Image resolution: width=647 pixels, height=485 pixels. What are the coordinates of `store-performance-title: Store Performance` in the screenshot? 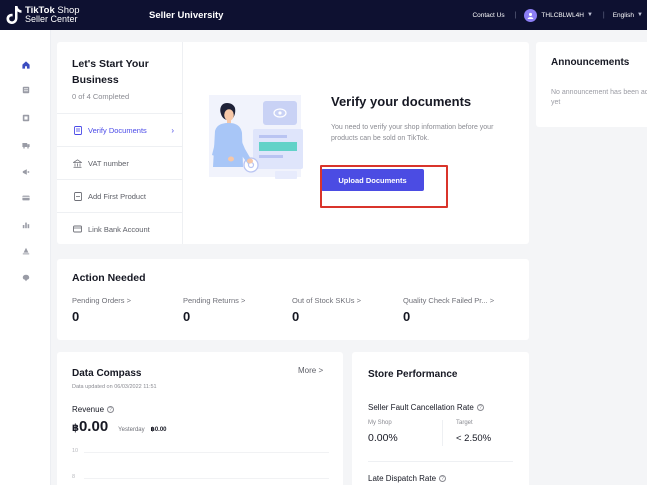 It's located at (413, 374).